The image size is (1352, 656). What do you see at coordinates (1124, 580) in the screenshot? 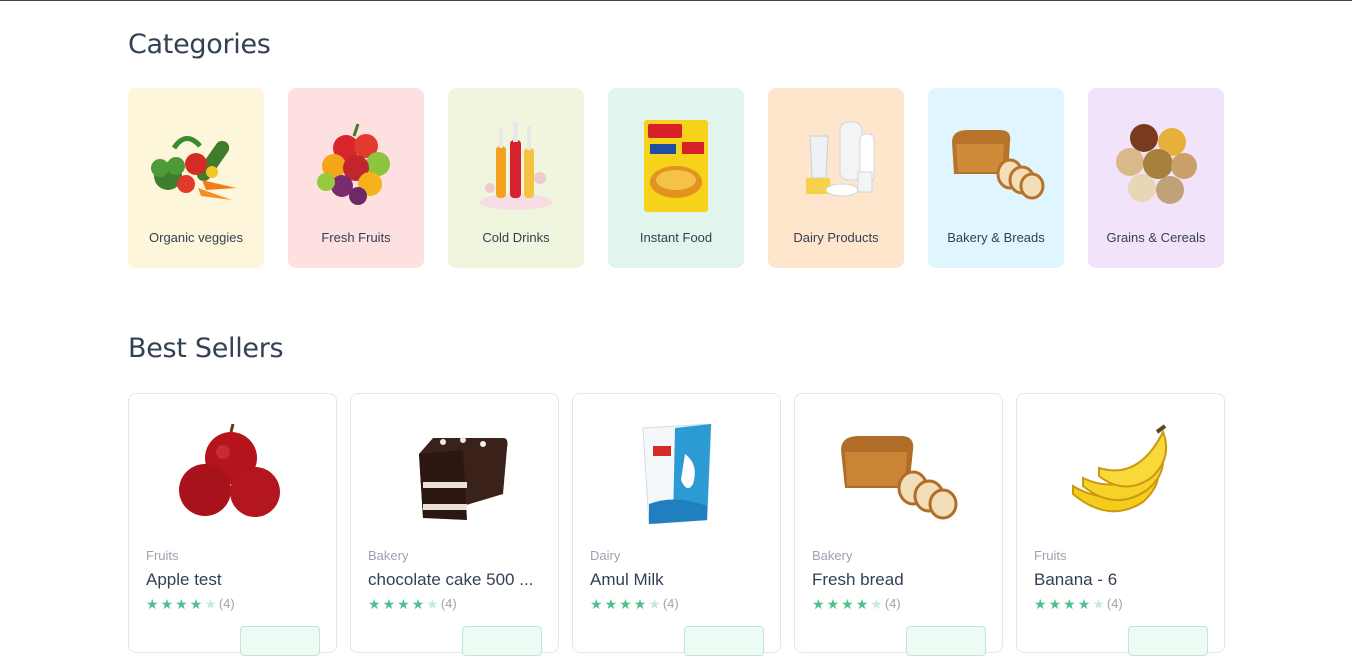
I see `product-name: Banana - 6` at bounding box center [1124, 580].